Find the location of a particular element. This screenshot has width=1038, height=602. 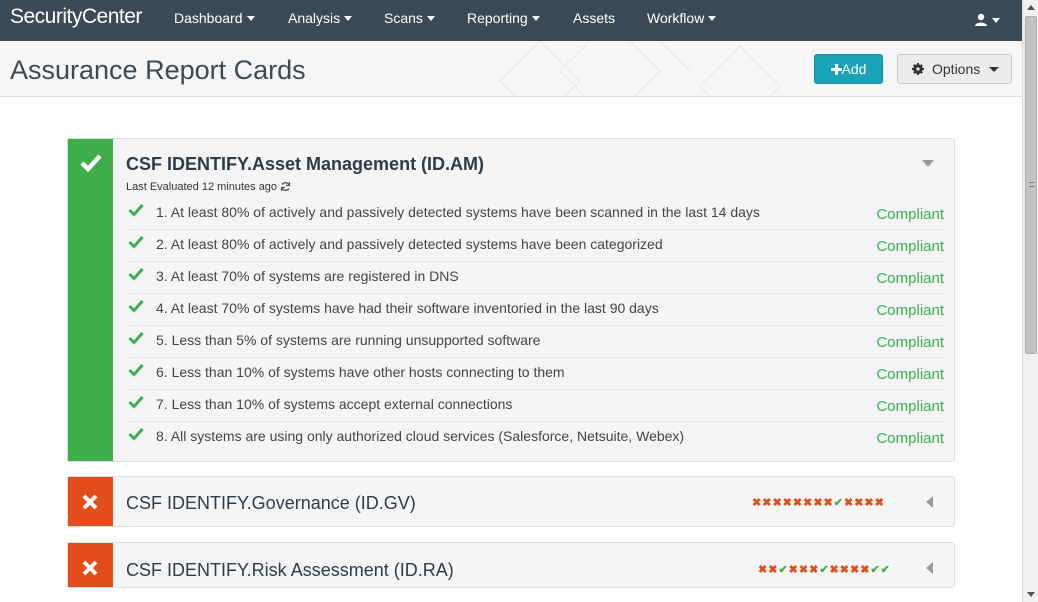

user-menu is located at coordinates (988, 20).